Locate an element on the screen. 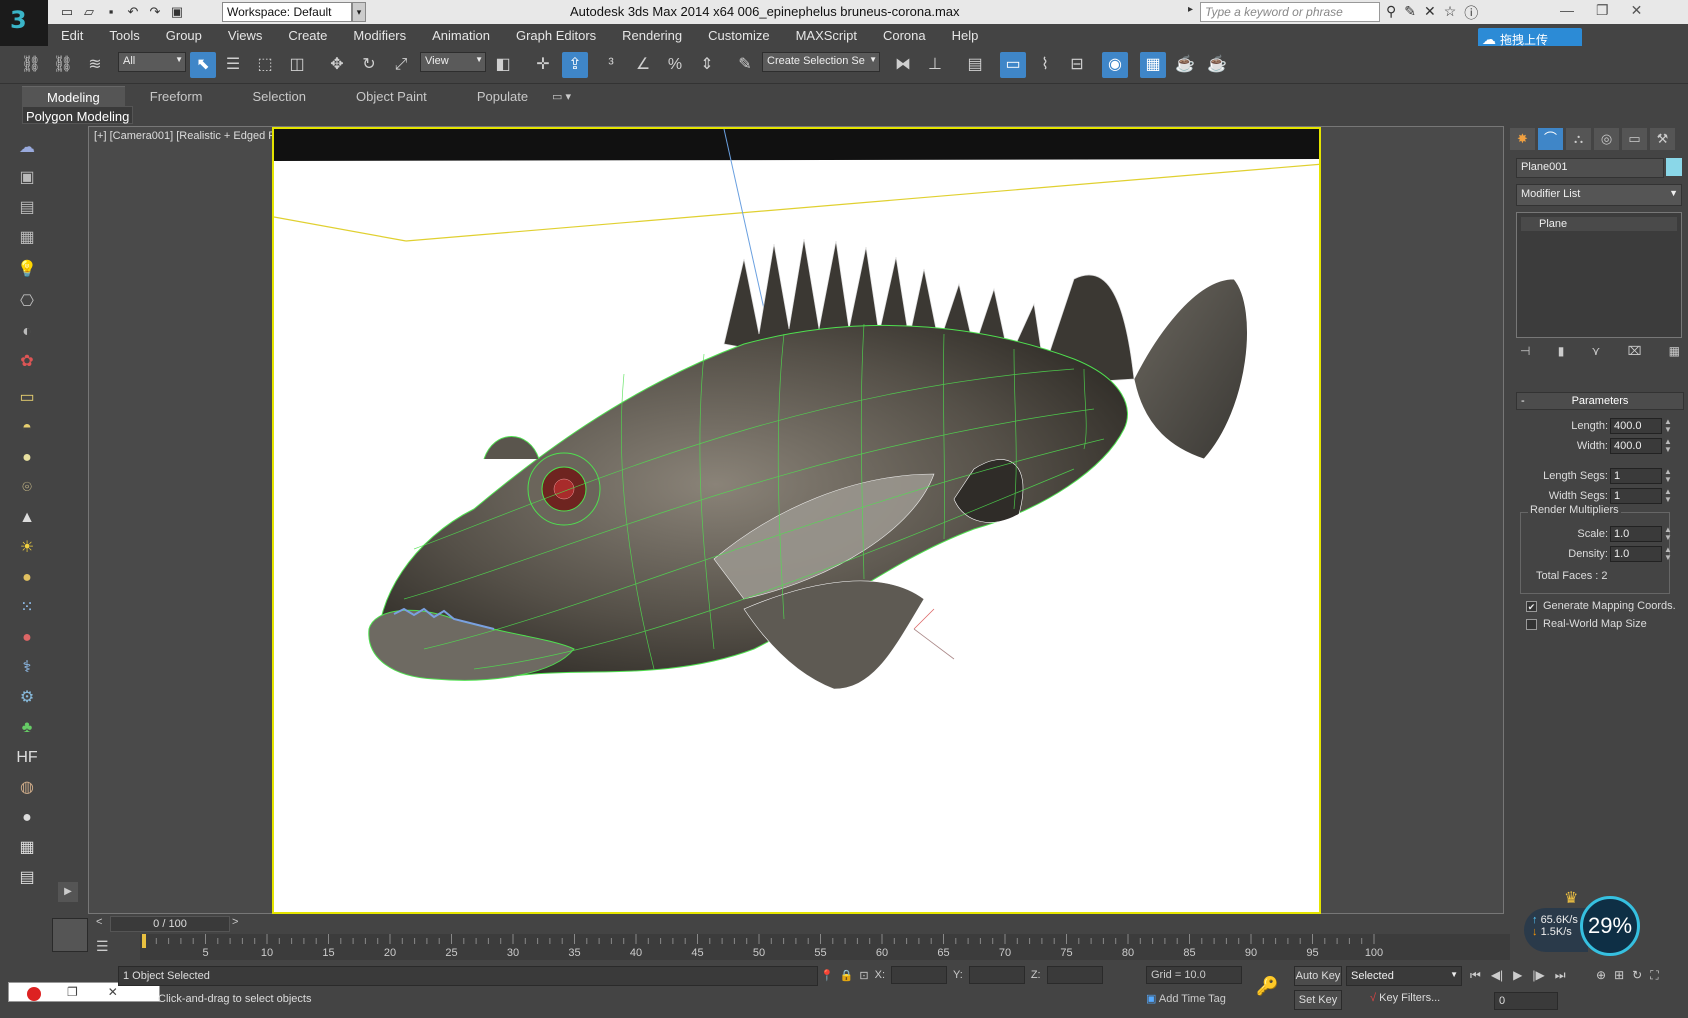 The width and height of the screenshot is (1688, 1018). sun-icon: ☀ is located at coordinates (27, 548).